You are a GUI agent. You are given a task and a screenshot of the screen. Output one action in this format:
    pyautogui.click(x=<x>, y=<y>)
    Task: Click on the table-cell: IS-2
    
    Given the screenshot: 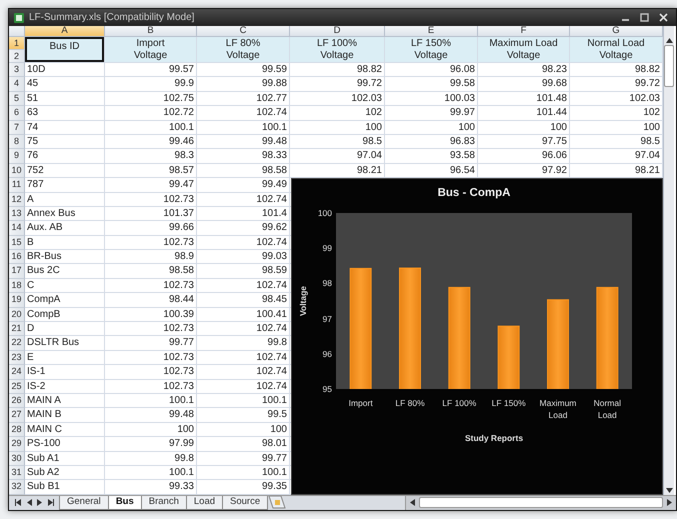 What is the action you would take?
    pyautogui.click(x=65, y=387)
    